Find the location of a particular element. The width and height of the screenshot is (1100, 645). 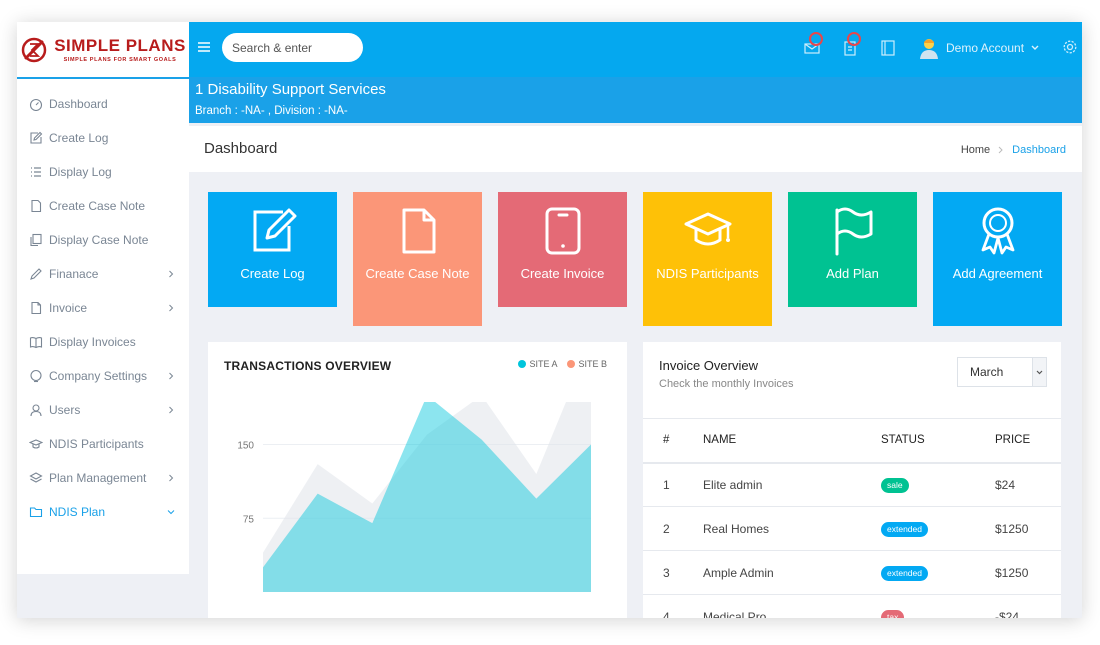

table-row: 1 Elite admin sale $24 is located at coordinates (852, 484).